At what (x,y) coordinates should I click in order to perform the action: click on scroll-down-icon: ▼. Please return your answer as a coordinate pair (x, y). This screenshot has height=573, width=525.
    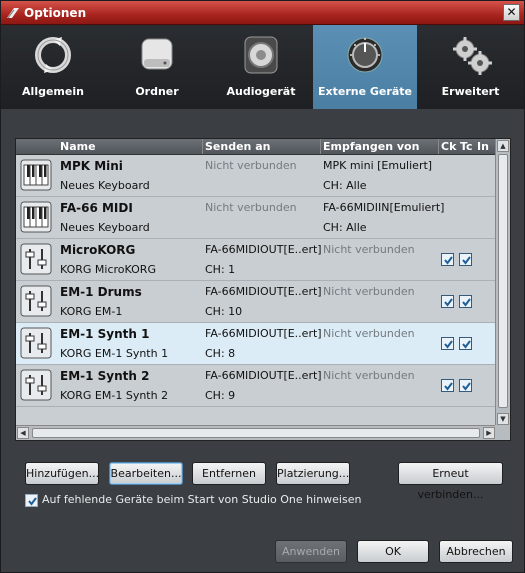
    Looking at the image, I should click on (503, 419).